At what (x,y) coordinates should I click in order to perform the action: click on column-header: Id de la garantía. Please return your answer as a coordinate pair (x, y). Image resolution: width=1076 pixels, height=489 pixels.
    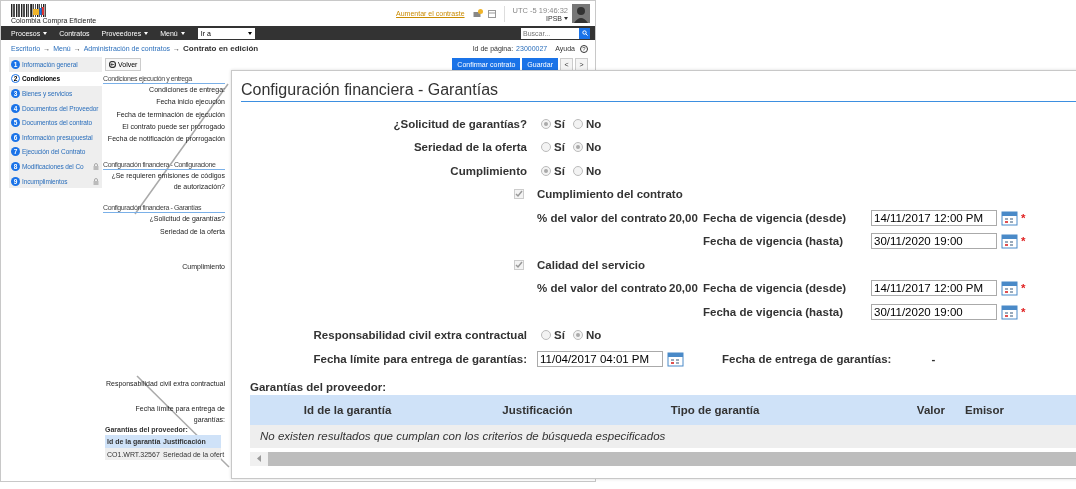
    Looking at the image, I should click on (347, 409).